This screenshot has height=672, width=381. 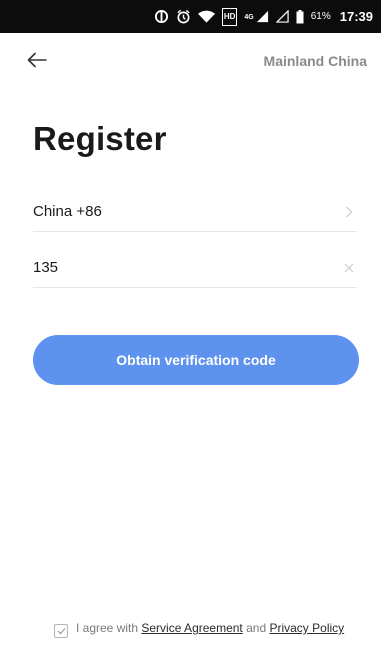 I want to click on back-button, so click(x=37, y=60).